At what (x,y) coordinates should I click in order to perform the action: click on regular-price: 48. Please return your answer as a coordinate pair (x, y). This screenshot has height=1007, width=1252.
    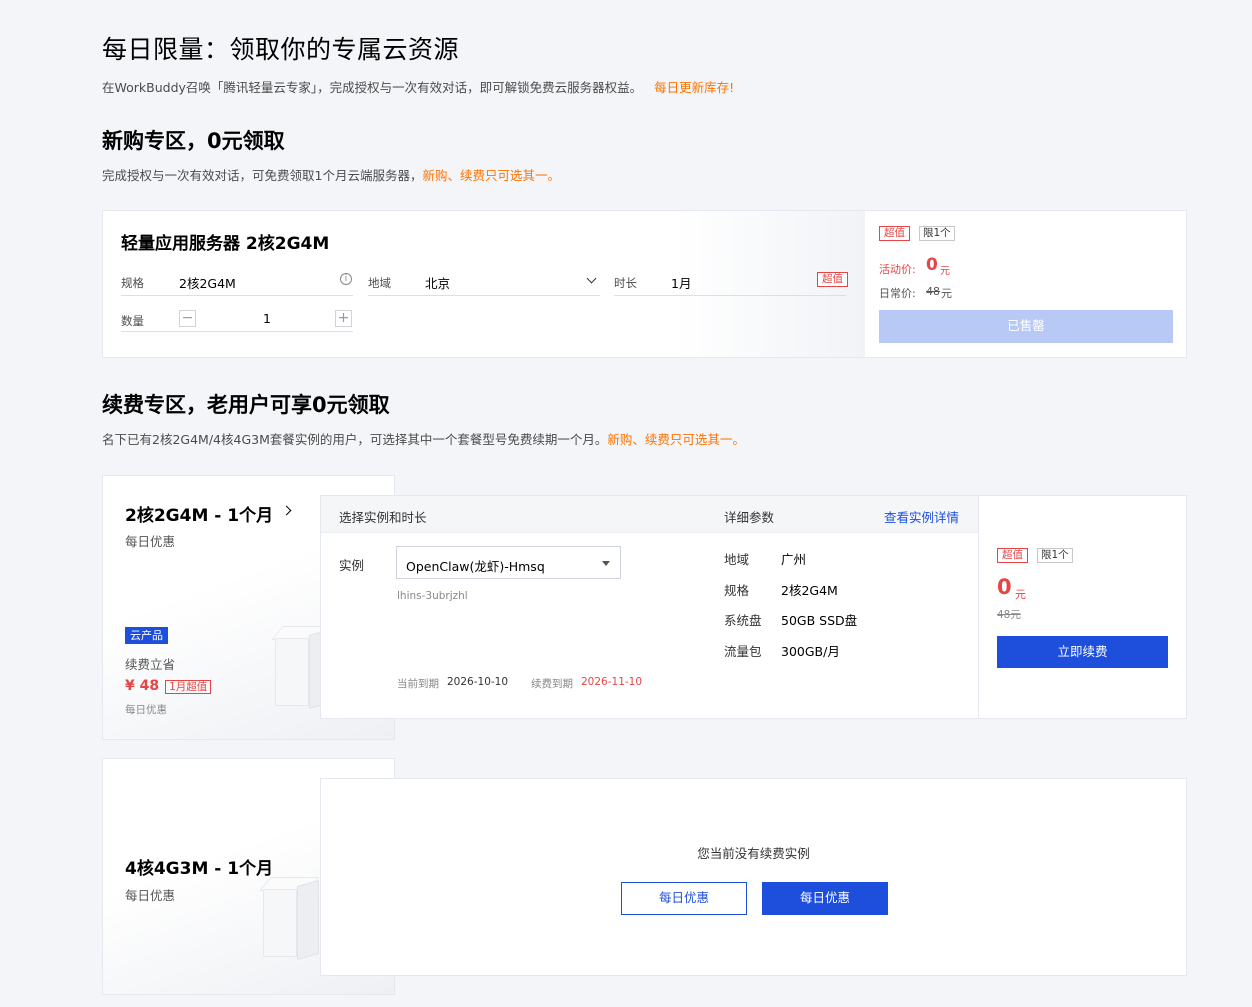
    Looking at the image, I should click on (933, 291).